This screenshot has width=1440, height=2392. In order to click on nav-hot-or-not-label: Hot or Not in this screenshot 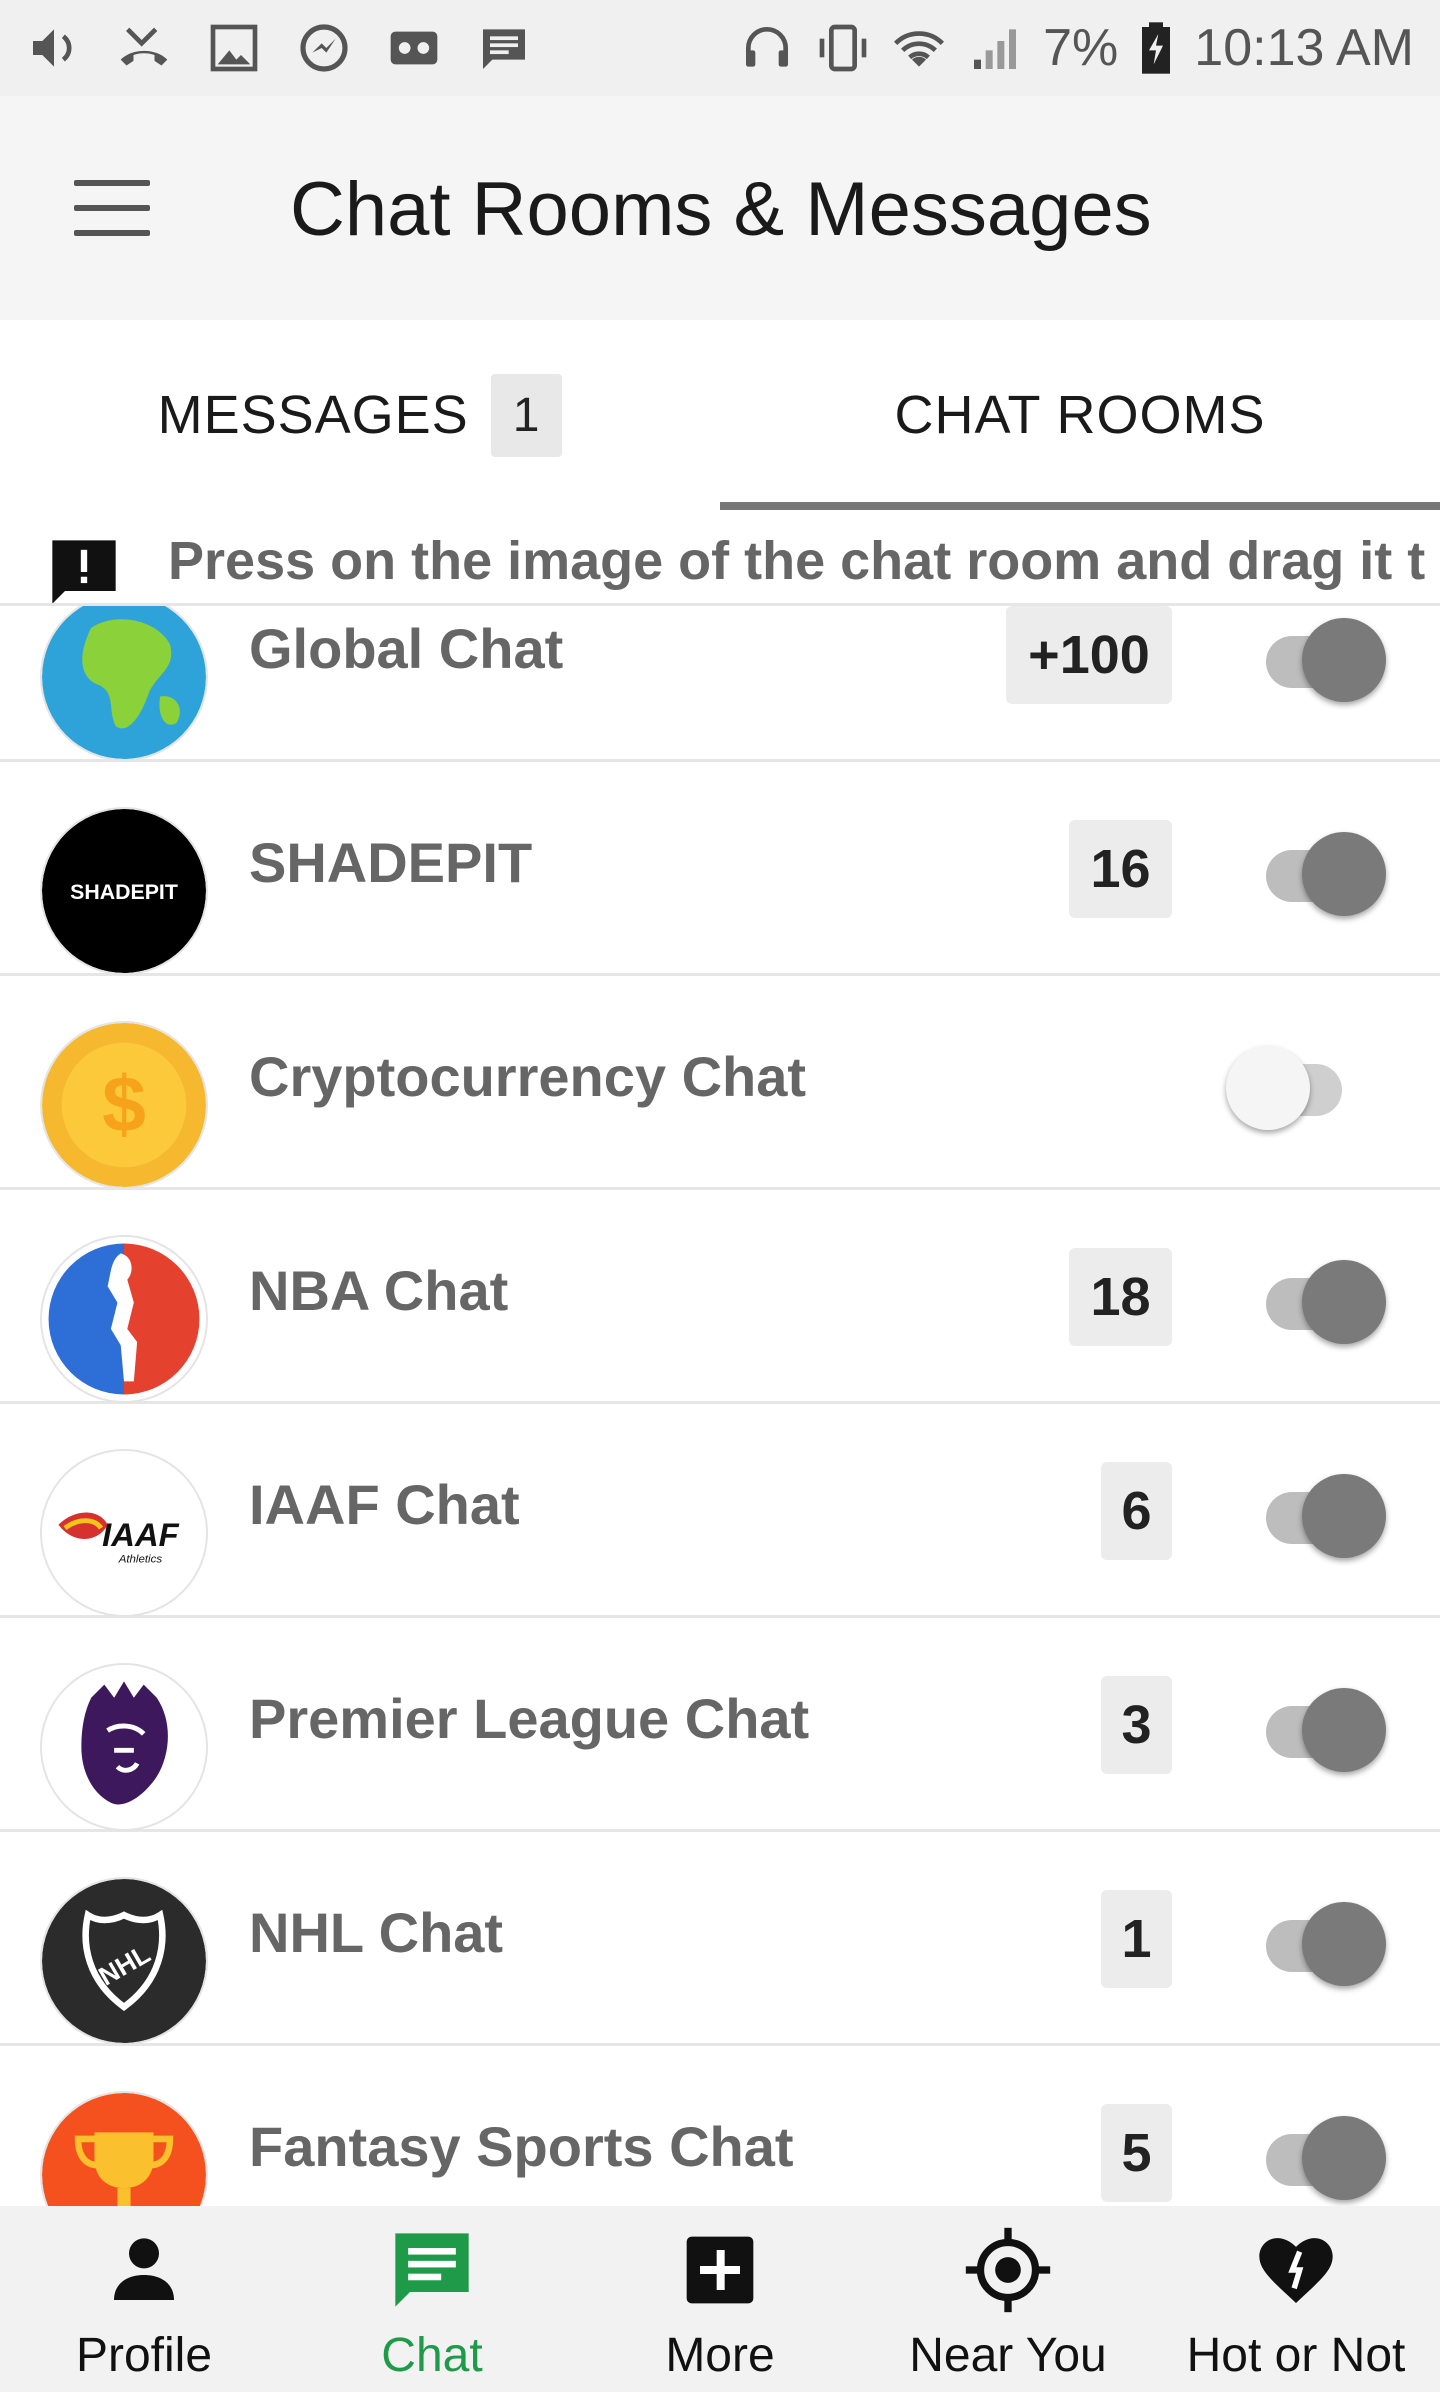, I will do `click(1296, 2355)`.